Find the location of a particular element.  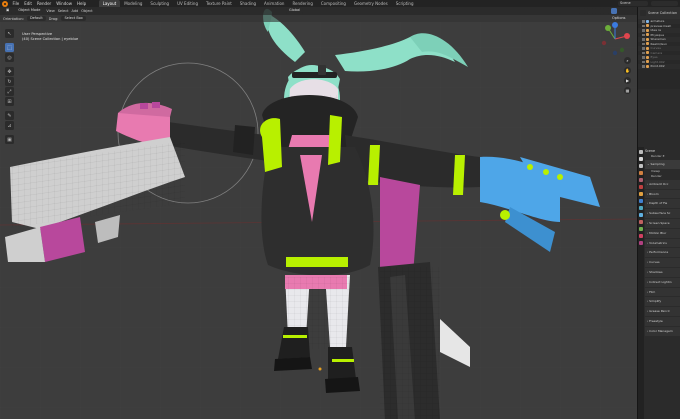

cursor-3d-icon: ◎ is located at coordinates (9, 57).